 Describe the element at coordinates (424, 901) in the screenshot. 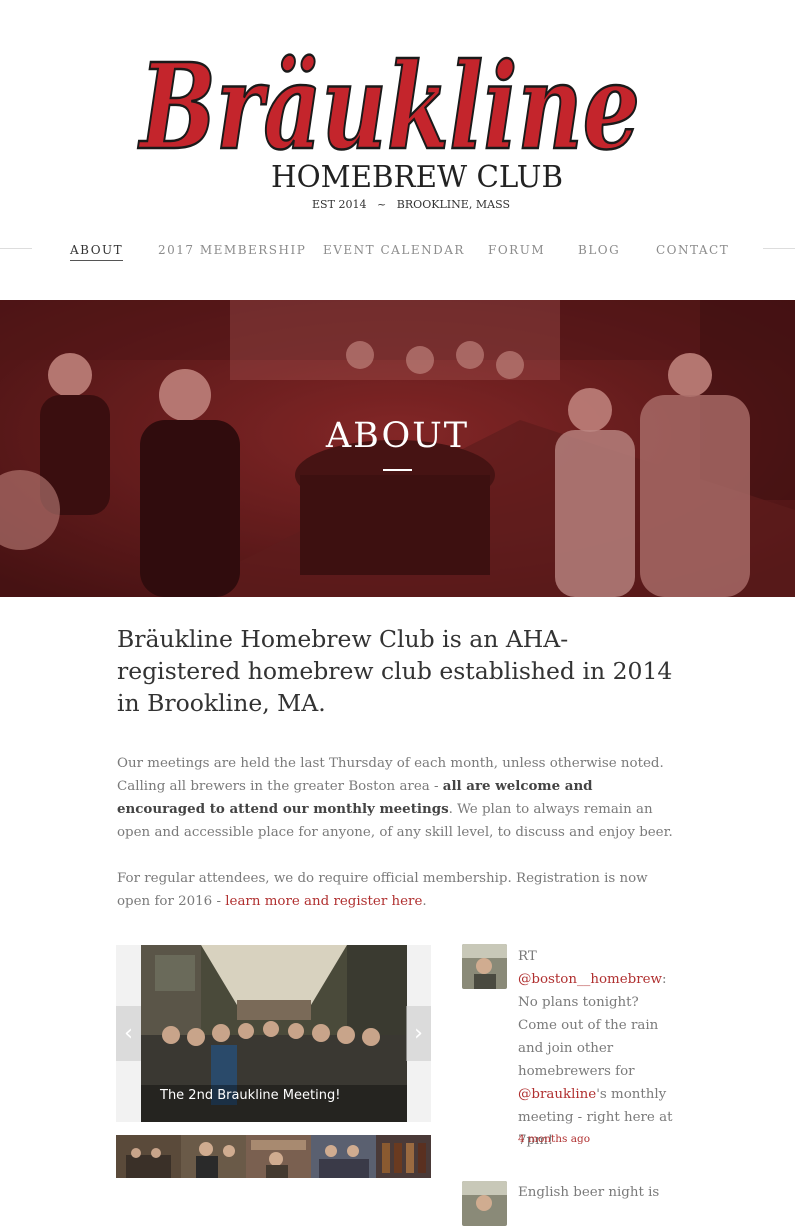

I see `membership-text-2: .` at that location.